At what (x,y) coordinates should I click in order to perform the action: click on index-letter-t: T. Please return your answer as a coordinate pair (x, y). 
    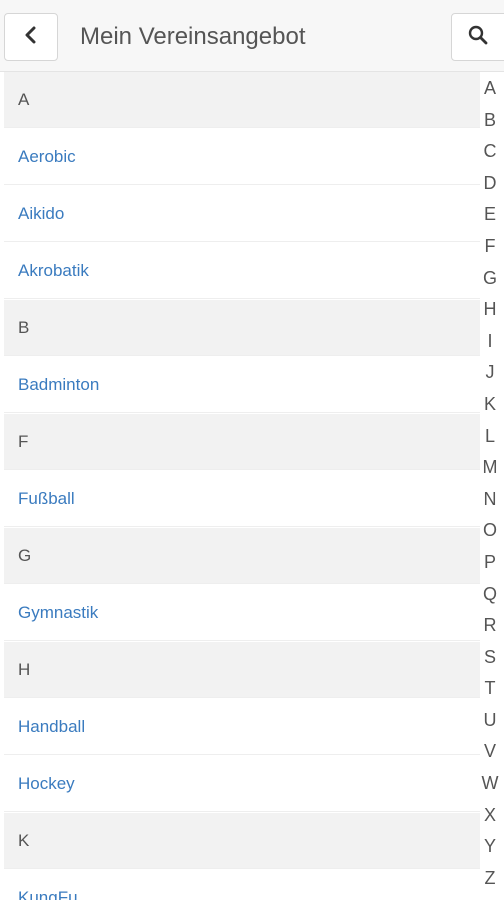
    Looking at the image, I should click on (490, 689).